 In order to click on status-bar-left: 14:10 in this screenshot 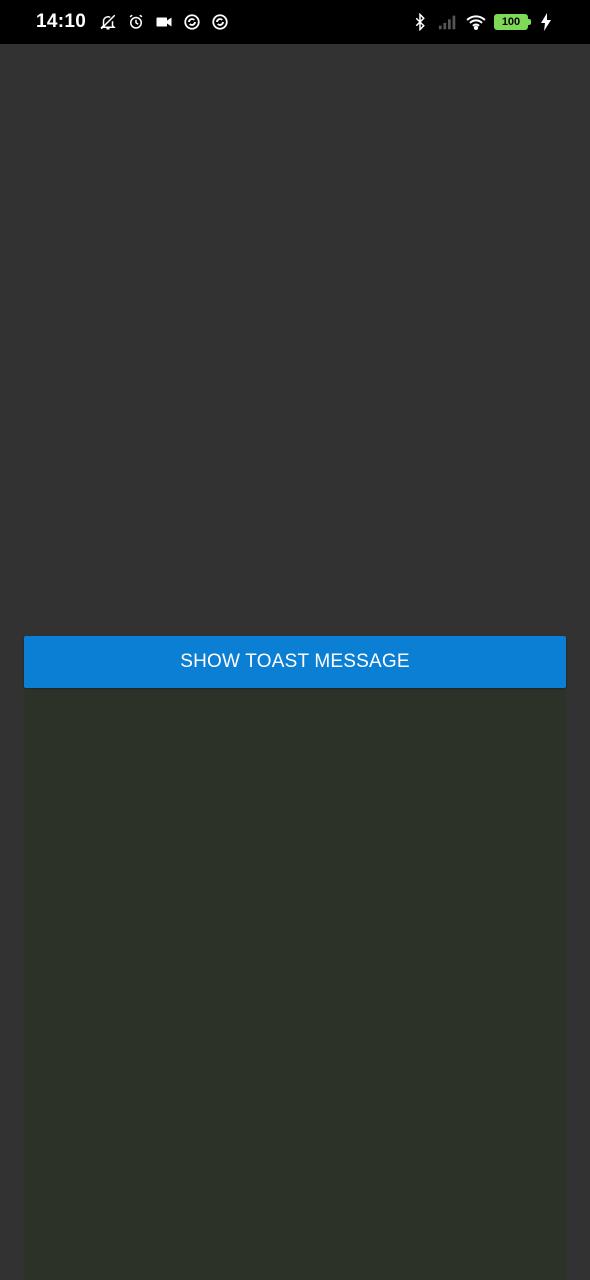, I will do `click(133, 22)`.